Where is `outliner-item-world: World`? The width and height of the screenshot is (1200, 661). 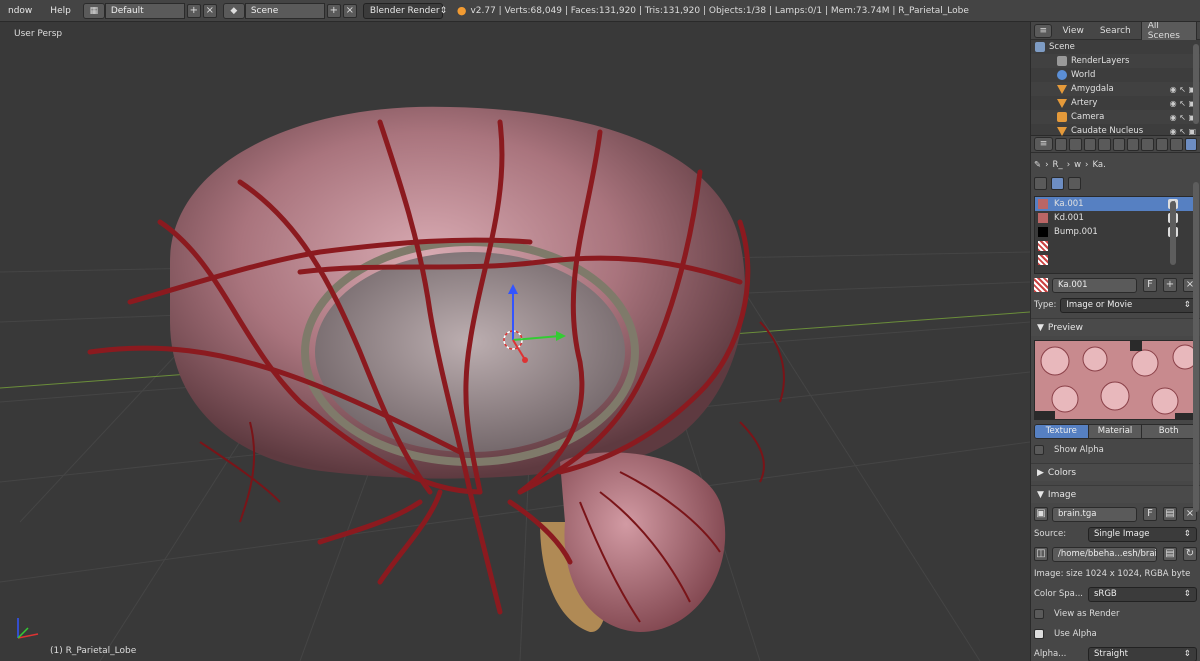
outliner-item-world: World is located at coordinates (1115, 75).